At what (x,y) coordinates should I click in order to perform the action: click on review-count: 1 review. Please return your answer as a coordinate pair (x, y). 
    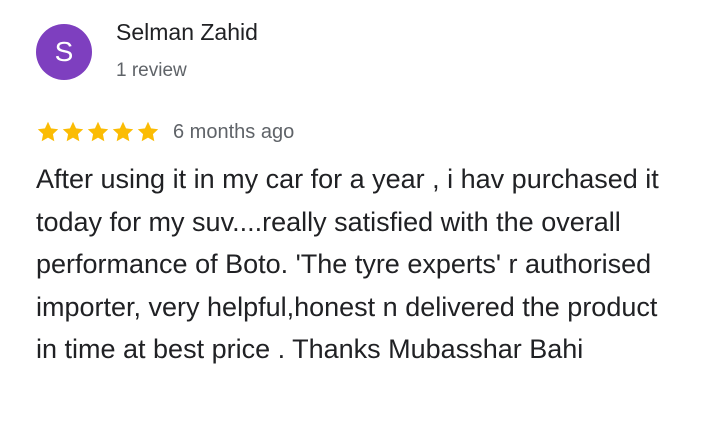
    Looking at the image, I should click on (151, 70).